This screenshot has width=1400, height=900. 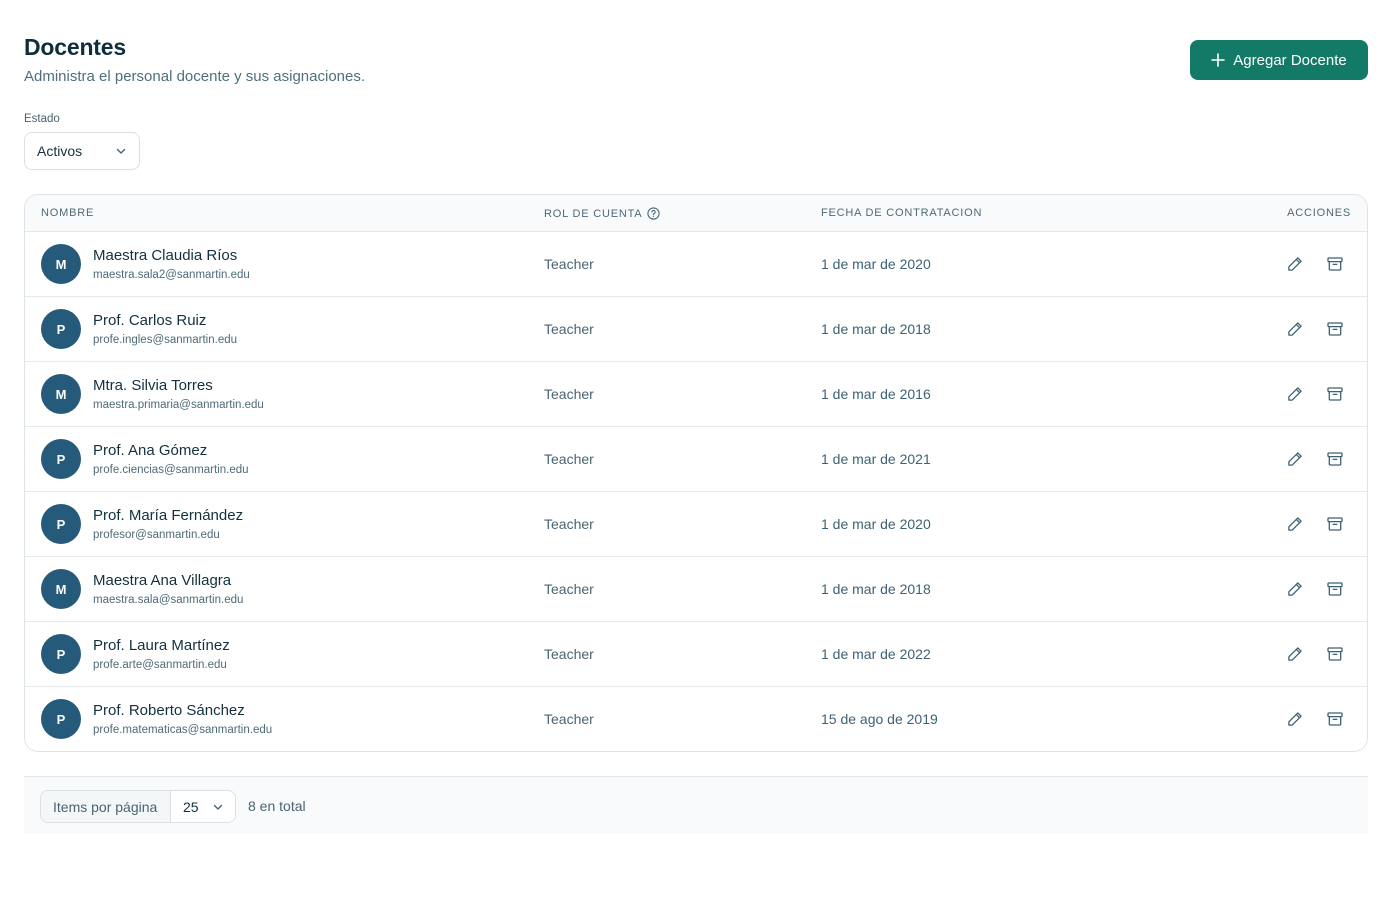 I want to click on column-header-name-label: NOMBRE, so click(x=68, y=213).